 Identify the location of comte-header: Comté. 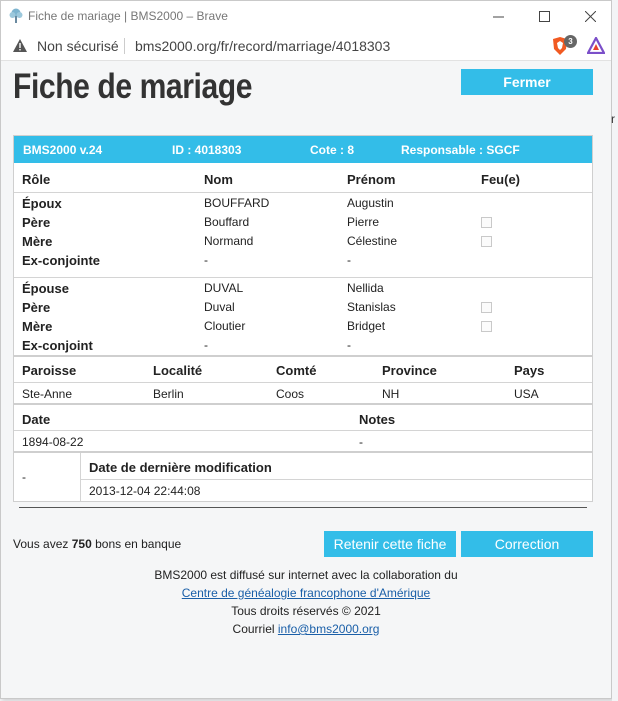
(296, 370).